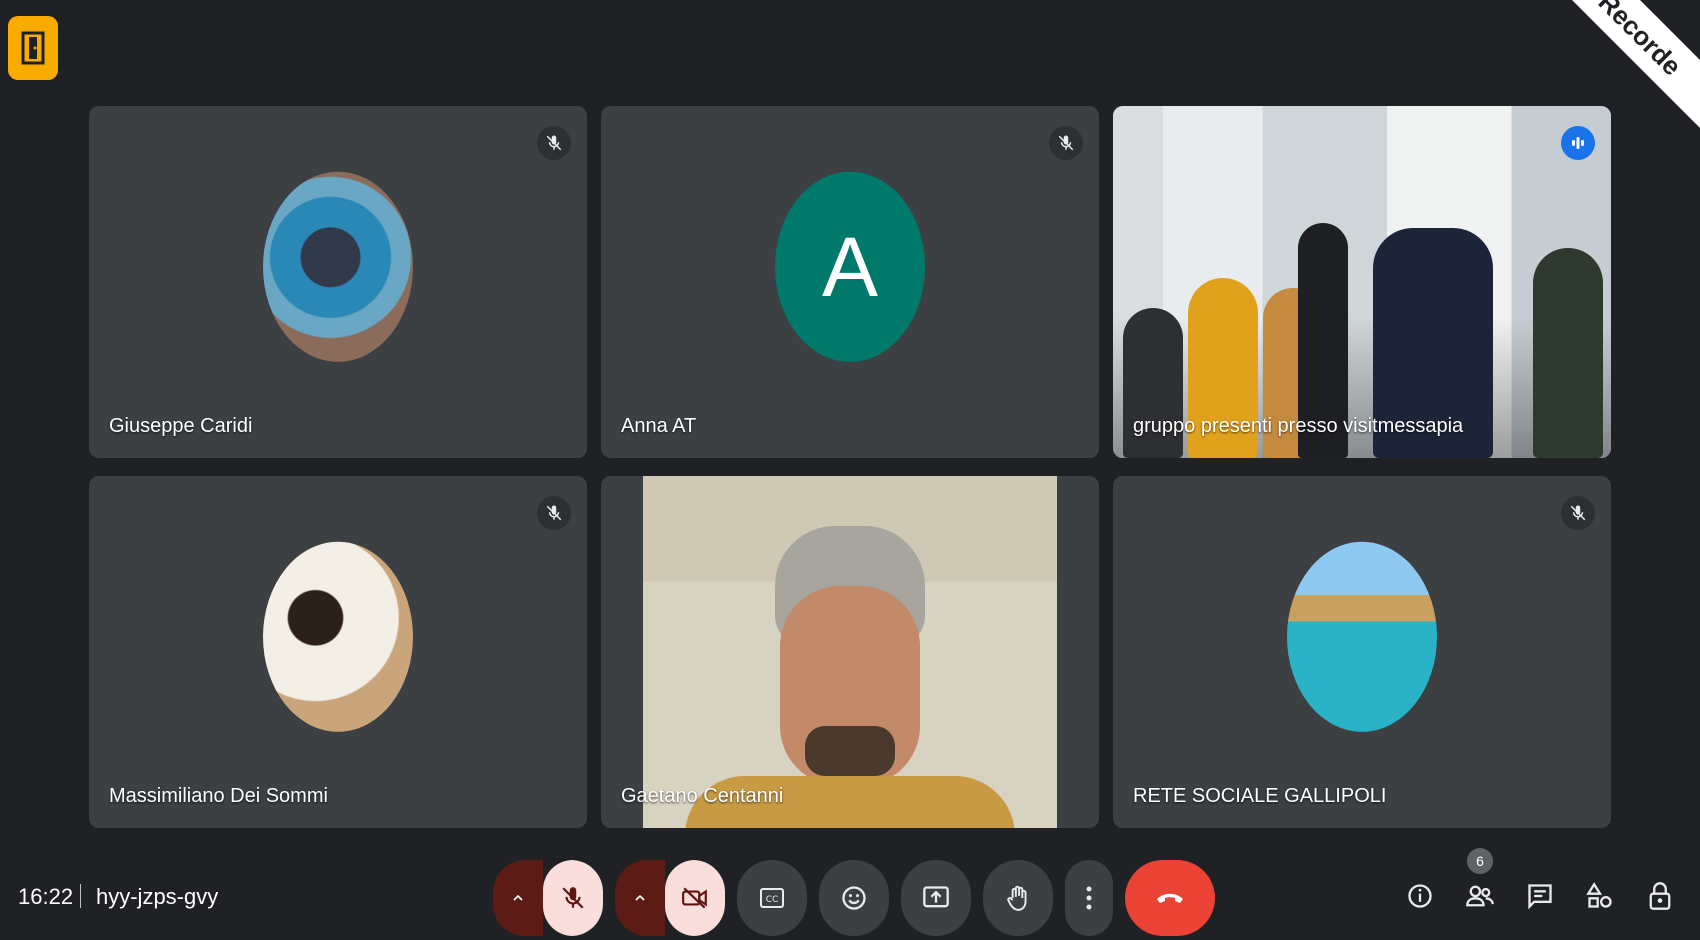  What do you see at coordinates (157, 896) in the screenshot?
I see `meeting-code: hyy-jzps-gvy` at bounding box center [157, 896].